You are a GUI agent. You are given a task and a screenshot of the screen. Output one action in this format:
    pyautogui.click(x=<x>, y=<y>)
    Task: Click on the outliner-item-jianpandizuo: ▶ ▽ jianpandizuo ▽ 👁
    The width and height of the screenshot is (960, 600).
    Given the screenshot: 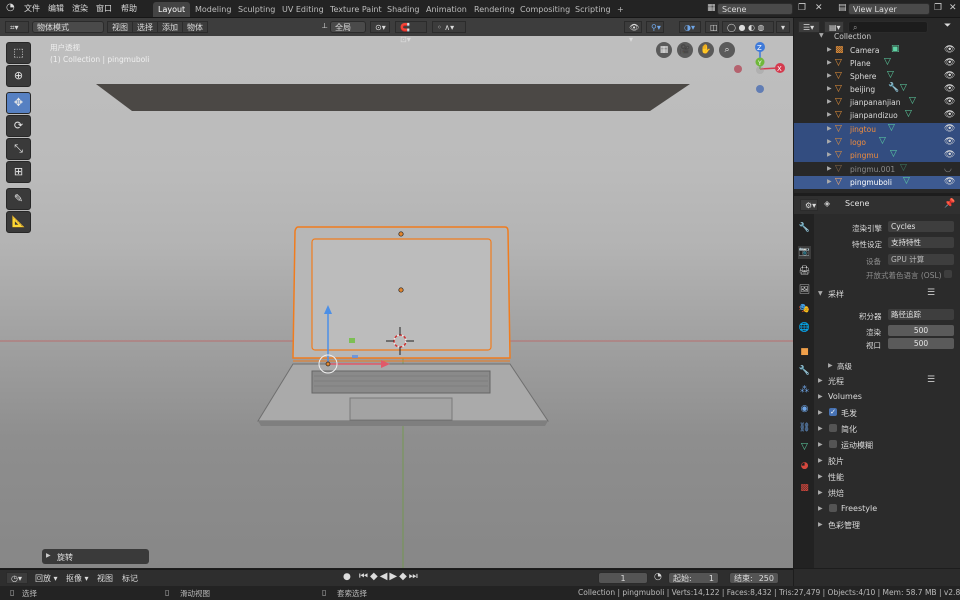 What is the action you would take?
    pyautogui.click(x=877, y=115)
    